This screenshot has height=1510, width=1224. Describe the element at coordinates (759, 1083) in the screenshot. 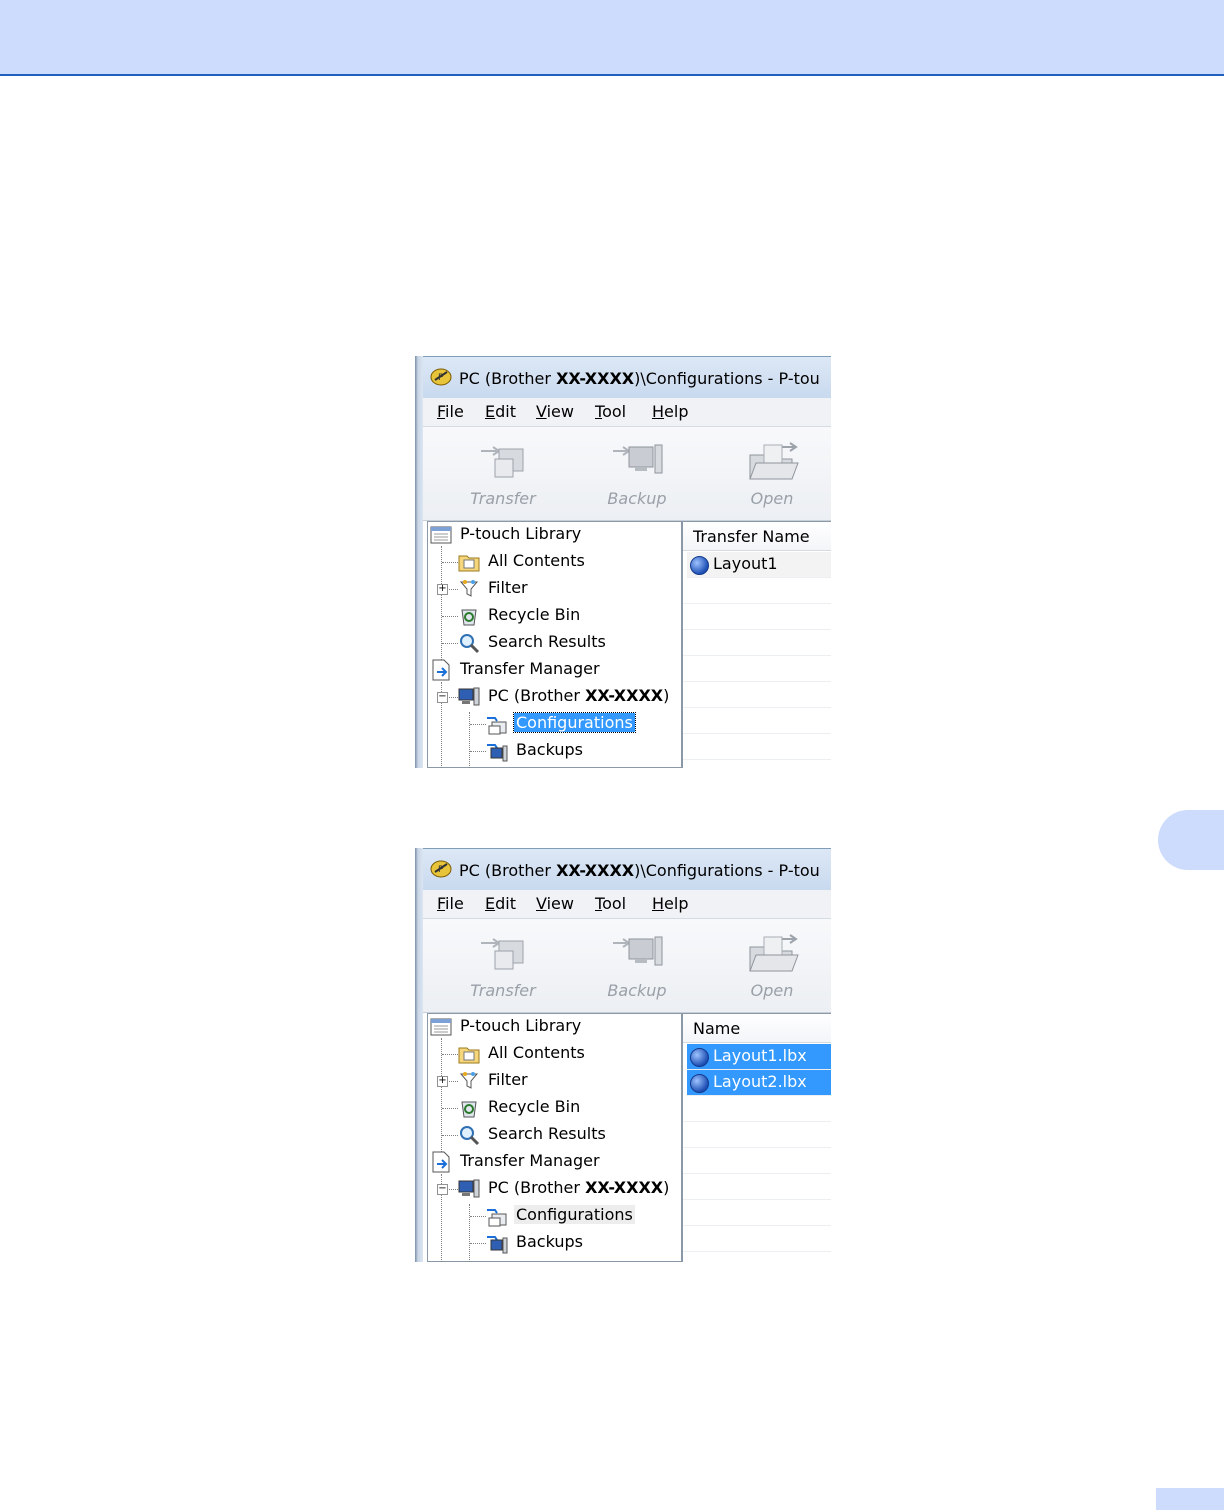

I see `list-row-layout2-lbx: Layout2.lbx` at that location.